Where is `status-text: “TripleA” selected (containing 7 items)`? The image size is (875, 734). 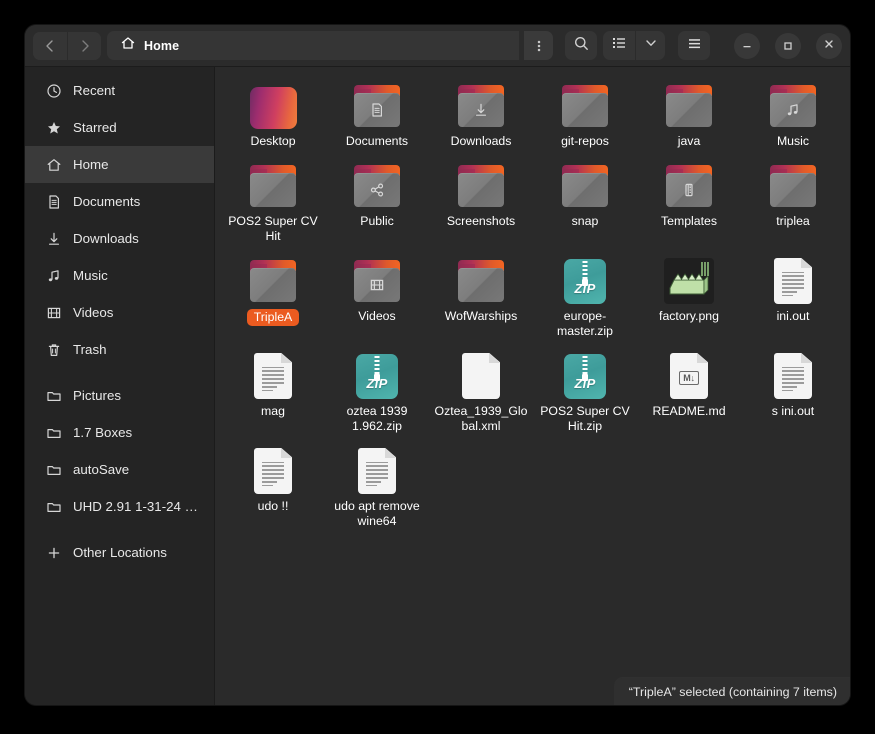 status-text: “TripleA” selected (containing 7 items) is located at coordinates (732, 691).